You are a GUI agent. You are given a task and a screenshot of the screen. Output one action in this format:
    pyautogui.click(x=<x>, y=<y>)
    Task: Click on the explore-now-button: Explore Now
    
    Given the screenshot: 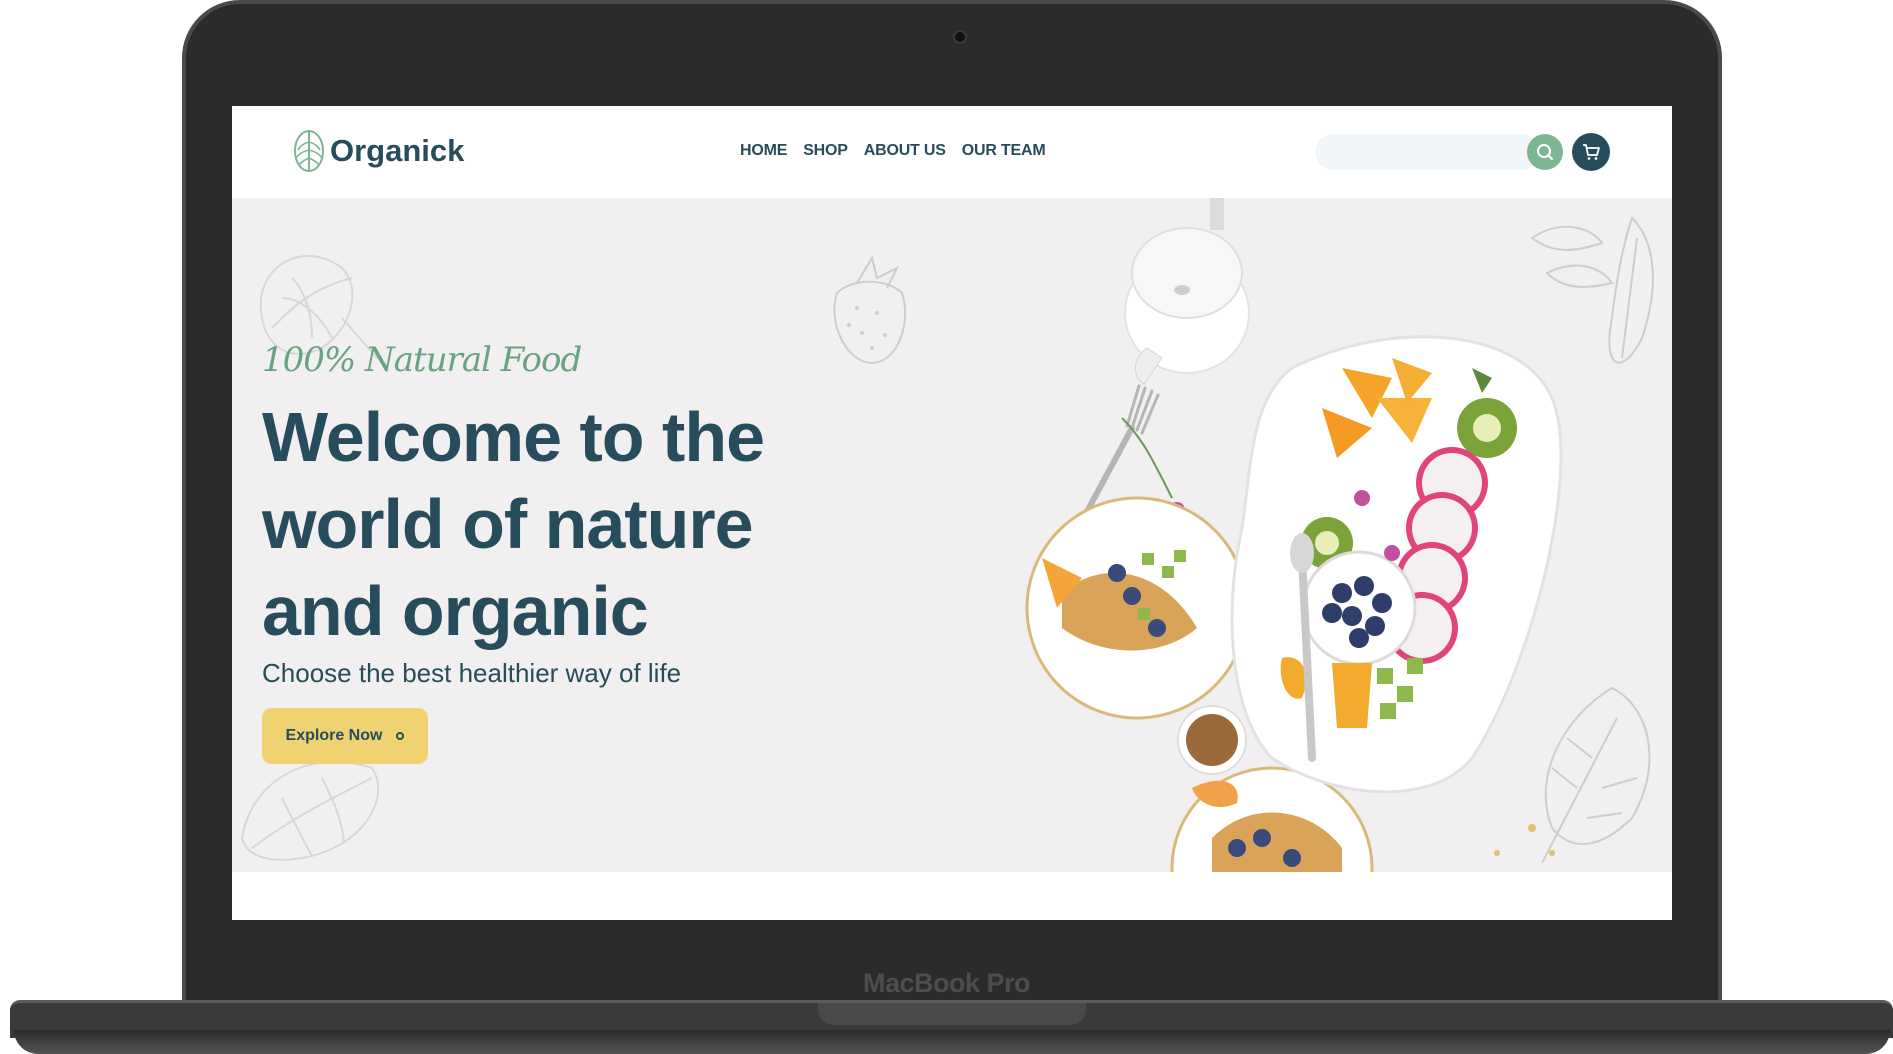 What is the action you would take?
    pyautogui.click(x=345, y=736)
    